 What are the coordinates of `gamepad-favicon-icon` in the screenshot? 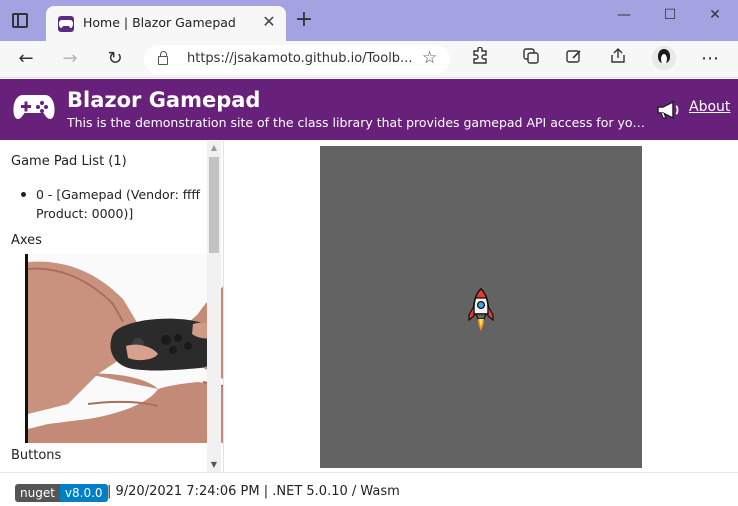 It's located at (66, 24).